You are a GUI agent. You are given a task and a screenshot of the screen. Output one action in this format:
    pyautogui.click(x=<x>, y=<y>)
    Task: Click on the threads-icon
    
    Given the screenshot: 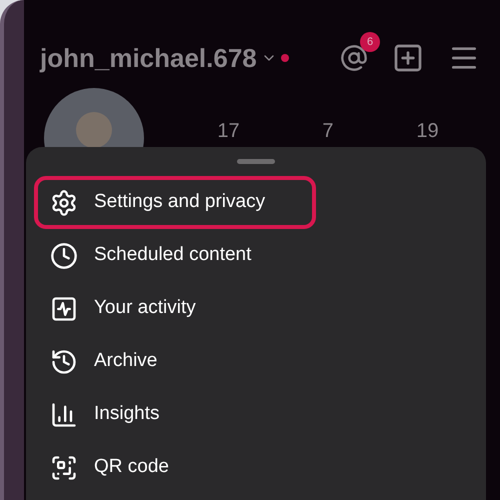 What is the action you would take?
    pyautogui.click(x=354, y=58)
    